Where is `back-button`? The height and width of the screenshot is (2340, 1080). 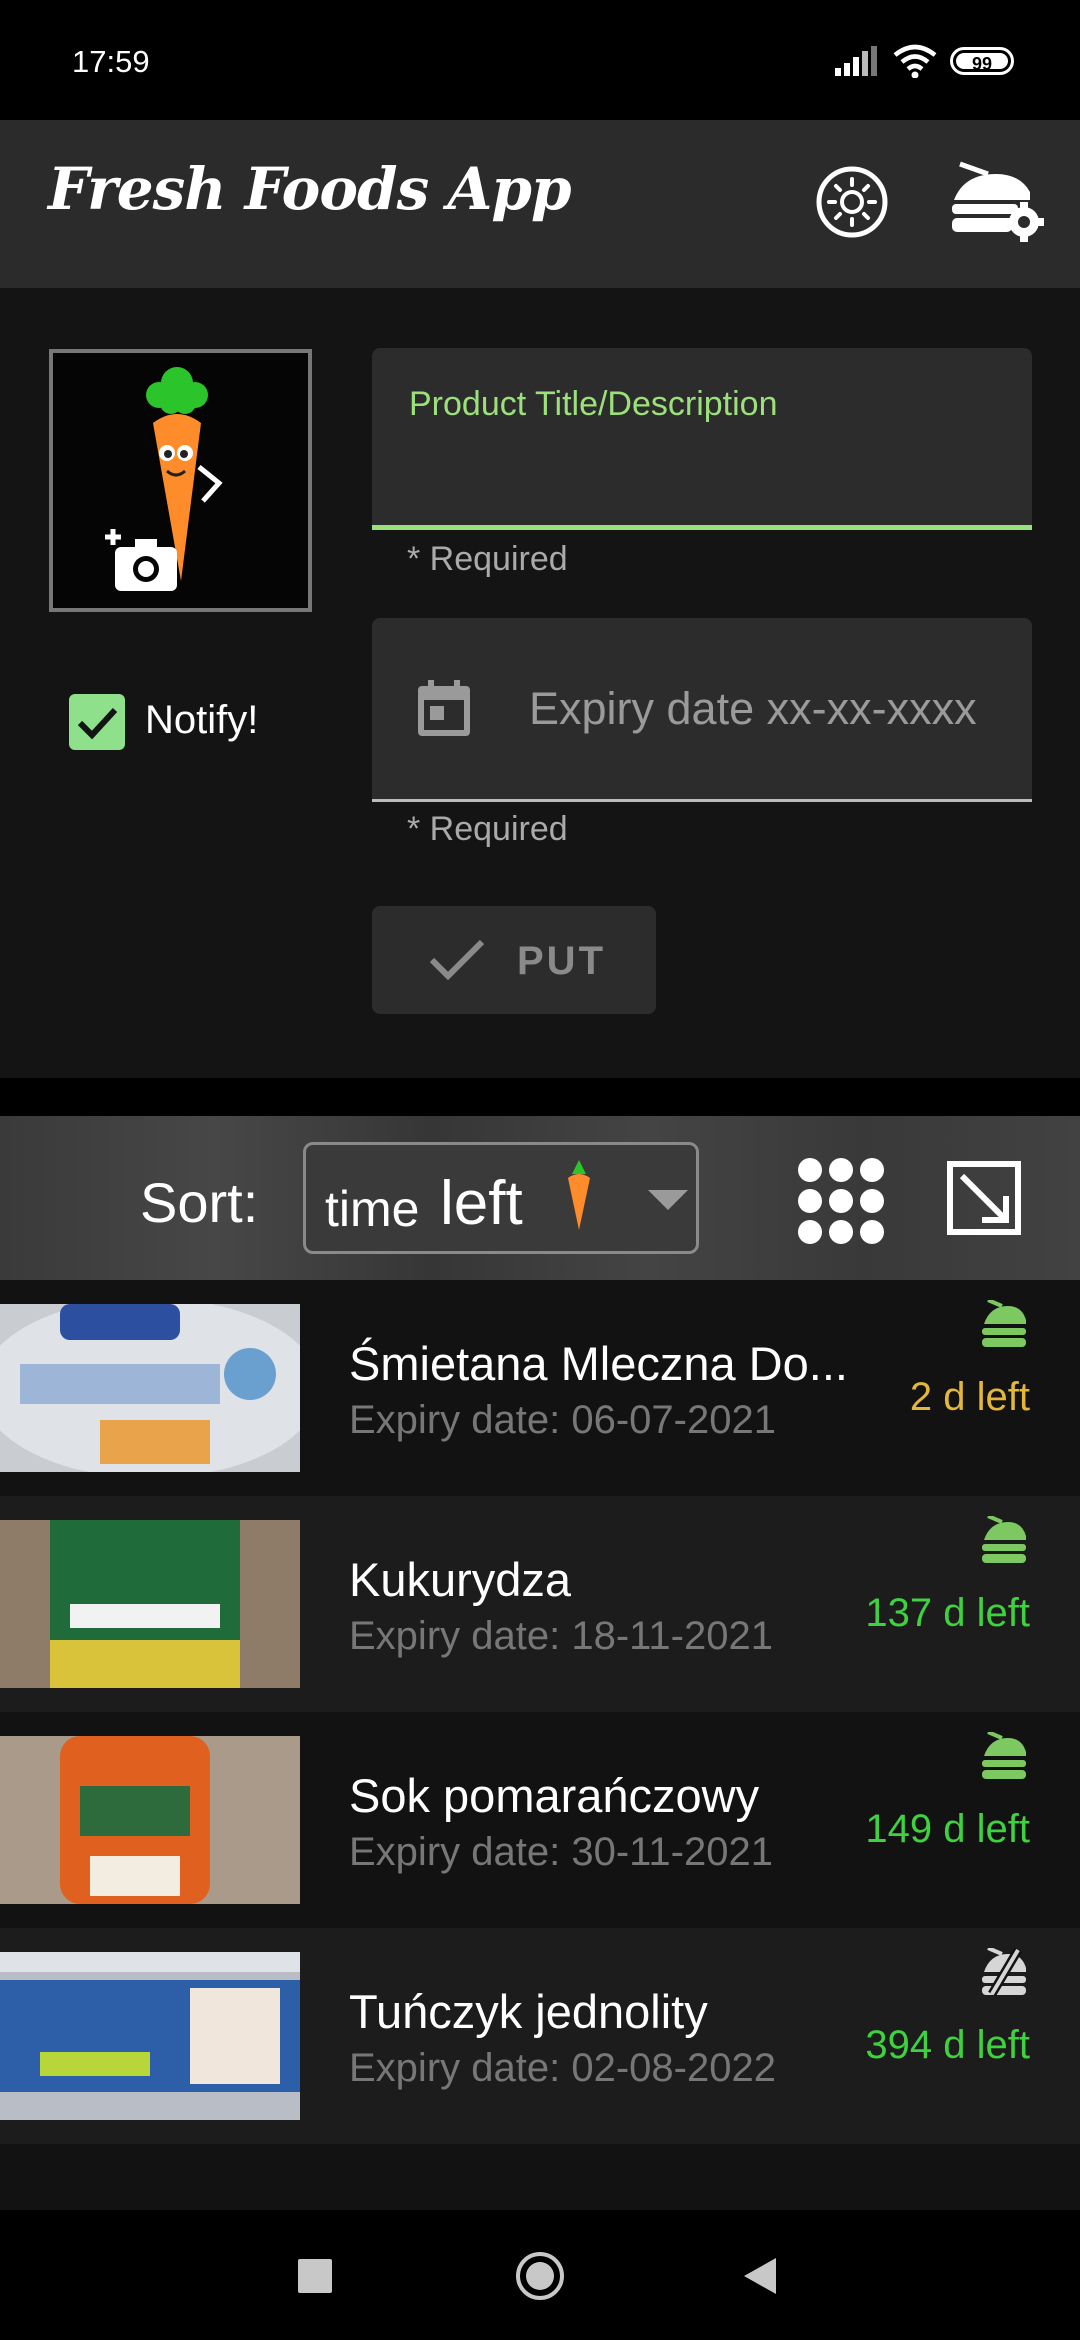 back-button is located at coordinates (760, 2276).